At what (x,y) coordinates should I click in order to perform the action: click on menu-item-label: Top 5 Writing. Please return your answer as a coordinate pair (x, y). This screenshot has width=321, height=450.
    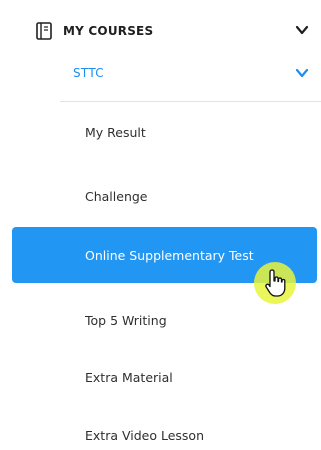
    Looking at the image, I should click on (126, 320).